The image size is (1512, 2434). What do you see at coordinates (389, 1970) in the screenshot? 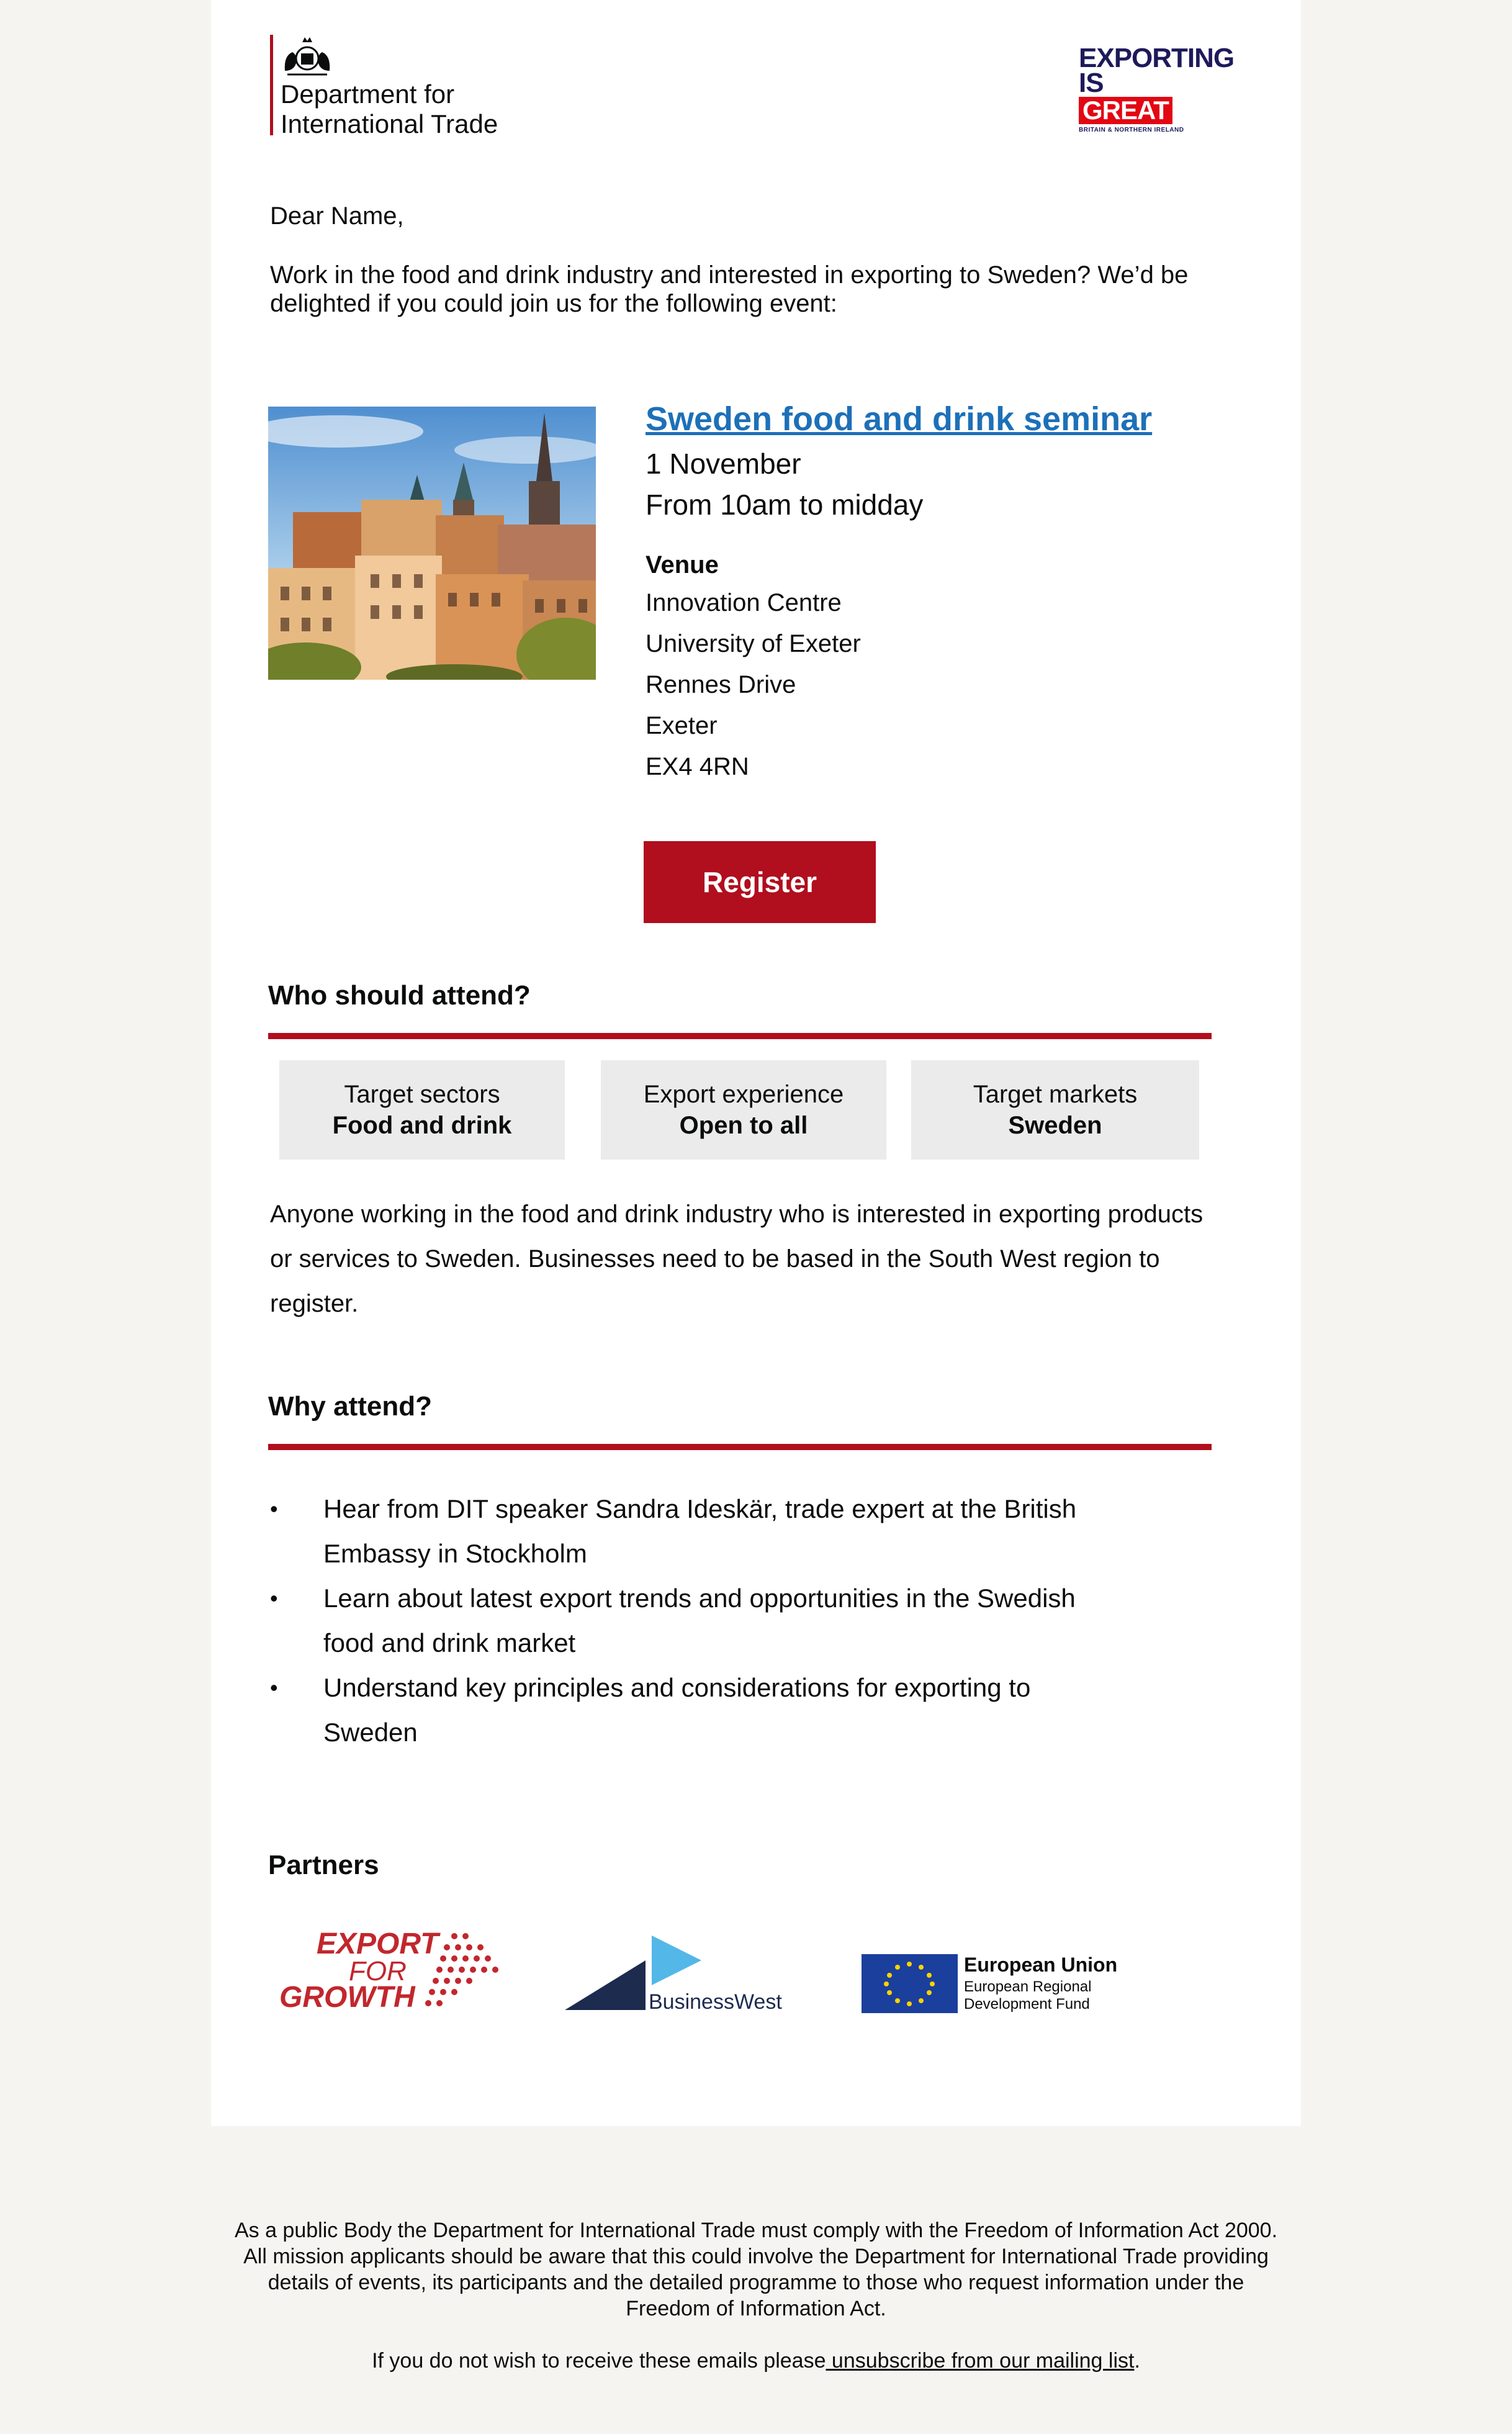
I see `export-for-growth-logo: EXPORT FOR GROWTH` at bounding box center [389, 1970].